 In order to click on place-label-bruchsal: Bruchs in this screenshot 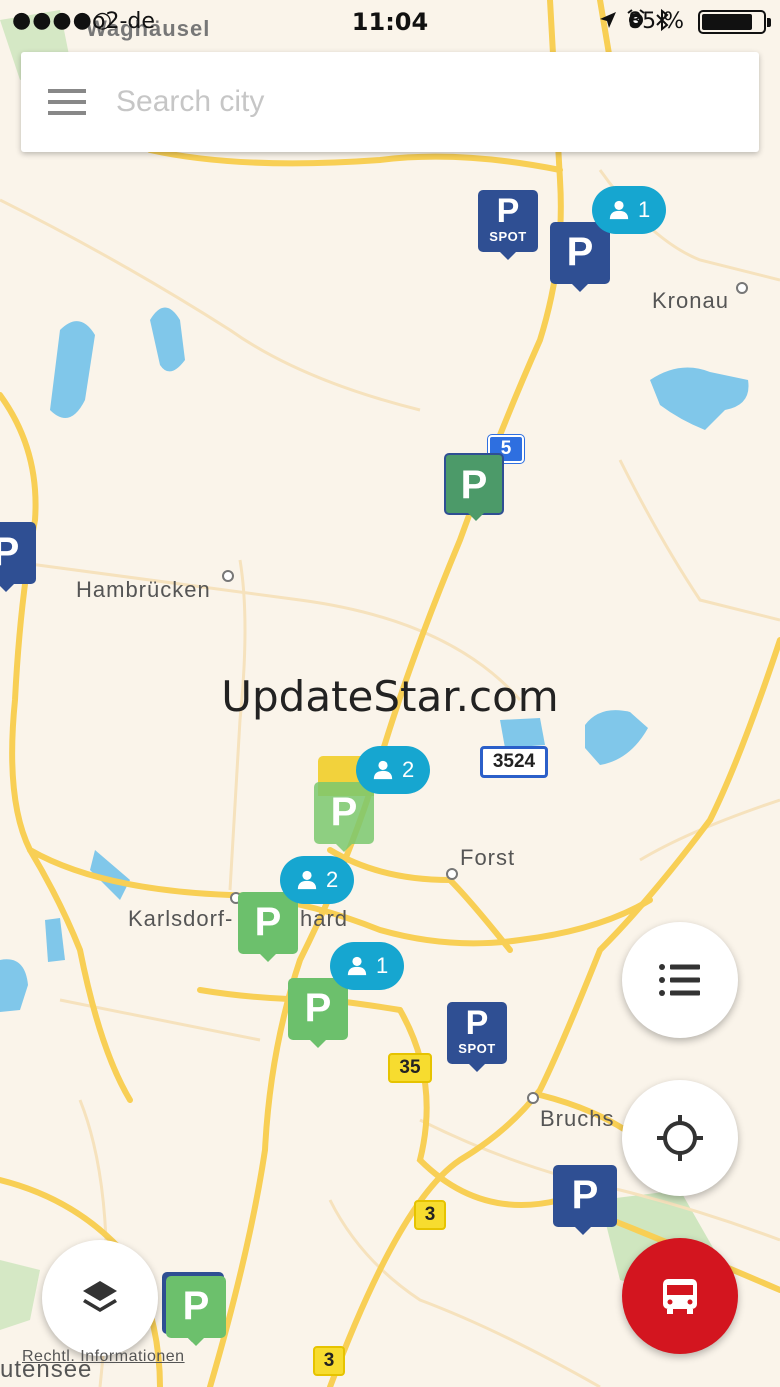, I will do `click(577, 1118)`.